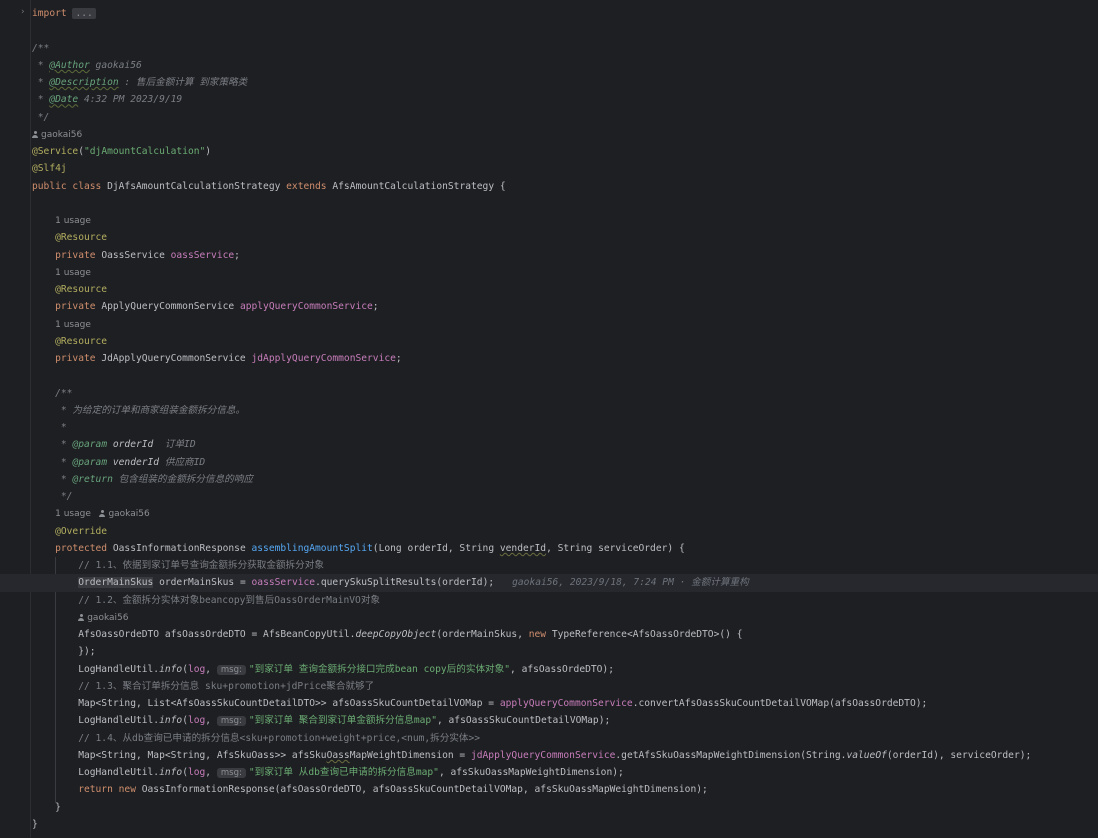 This screenshot has height=838, width=1098. I want to click on string-literal: "djAmountCalculation", so click(145, 151).